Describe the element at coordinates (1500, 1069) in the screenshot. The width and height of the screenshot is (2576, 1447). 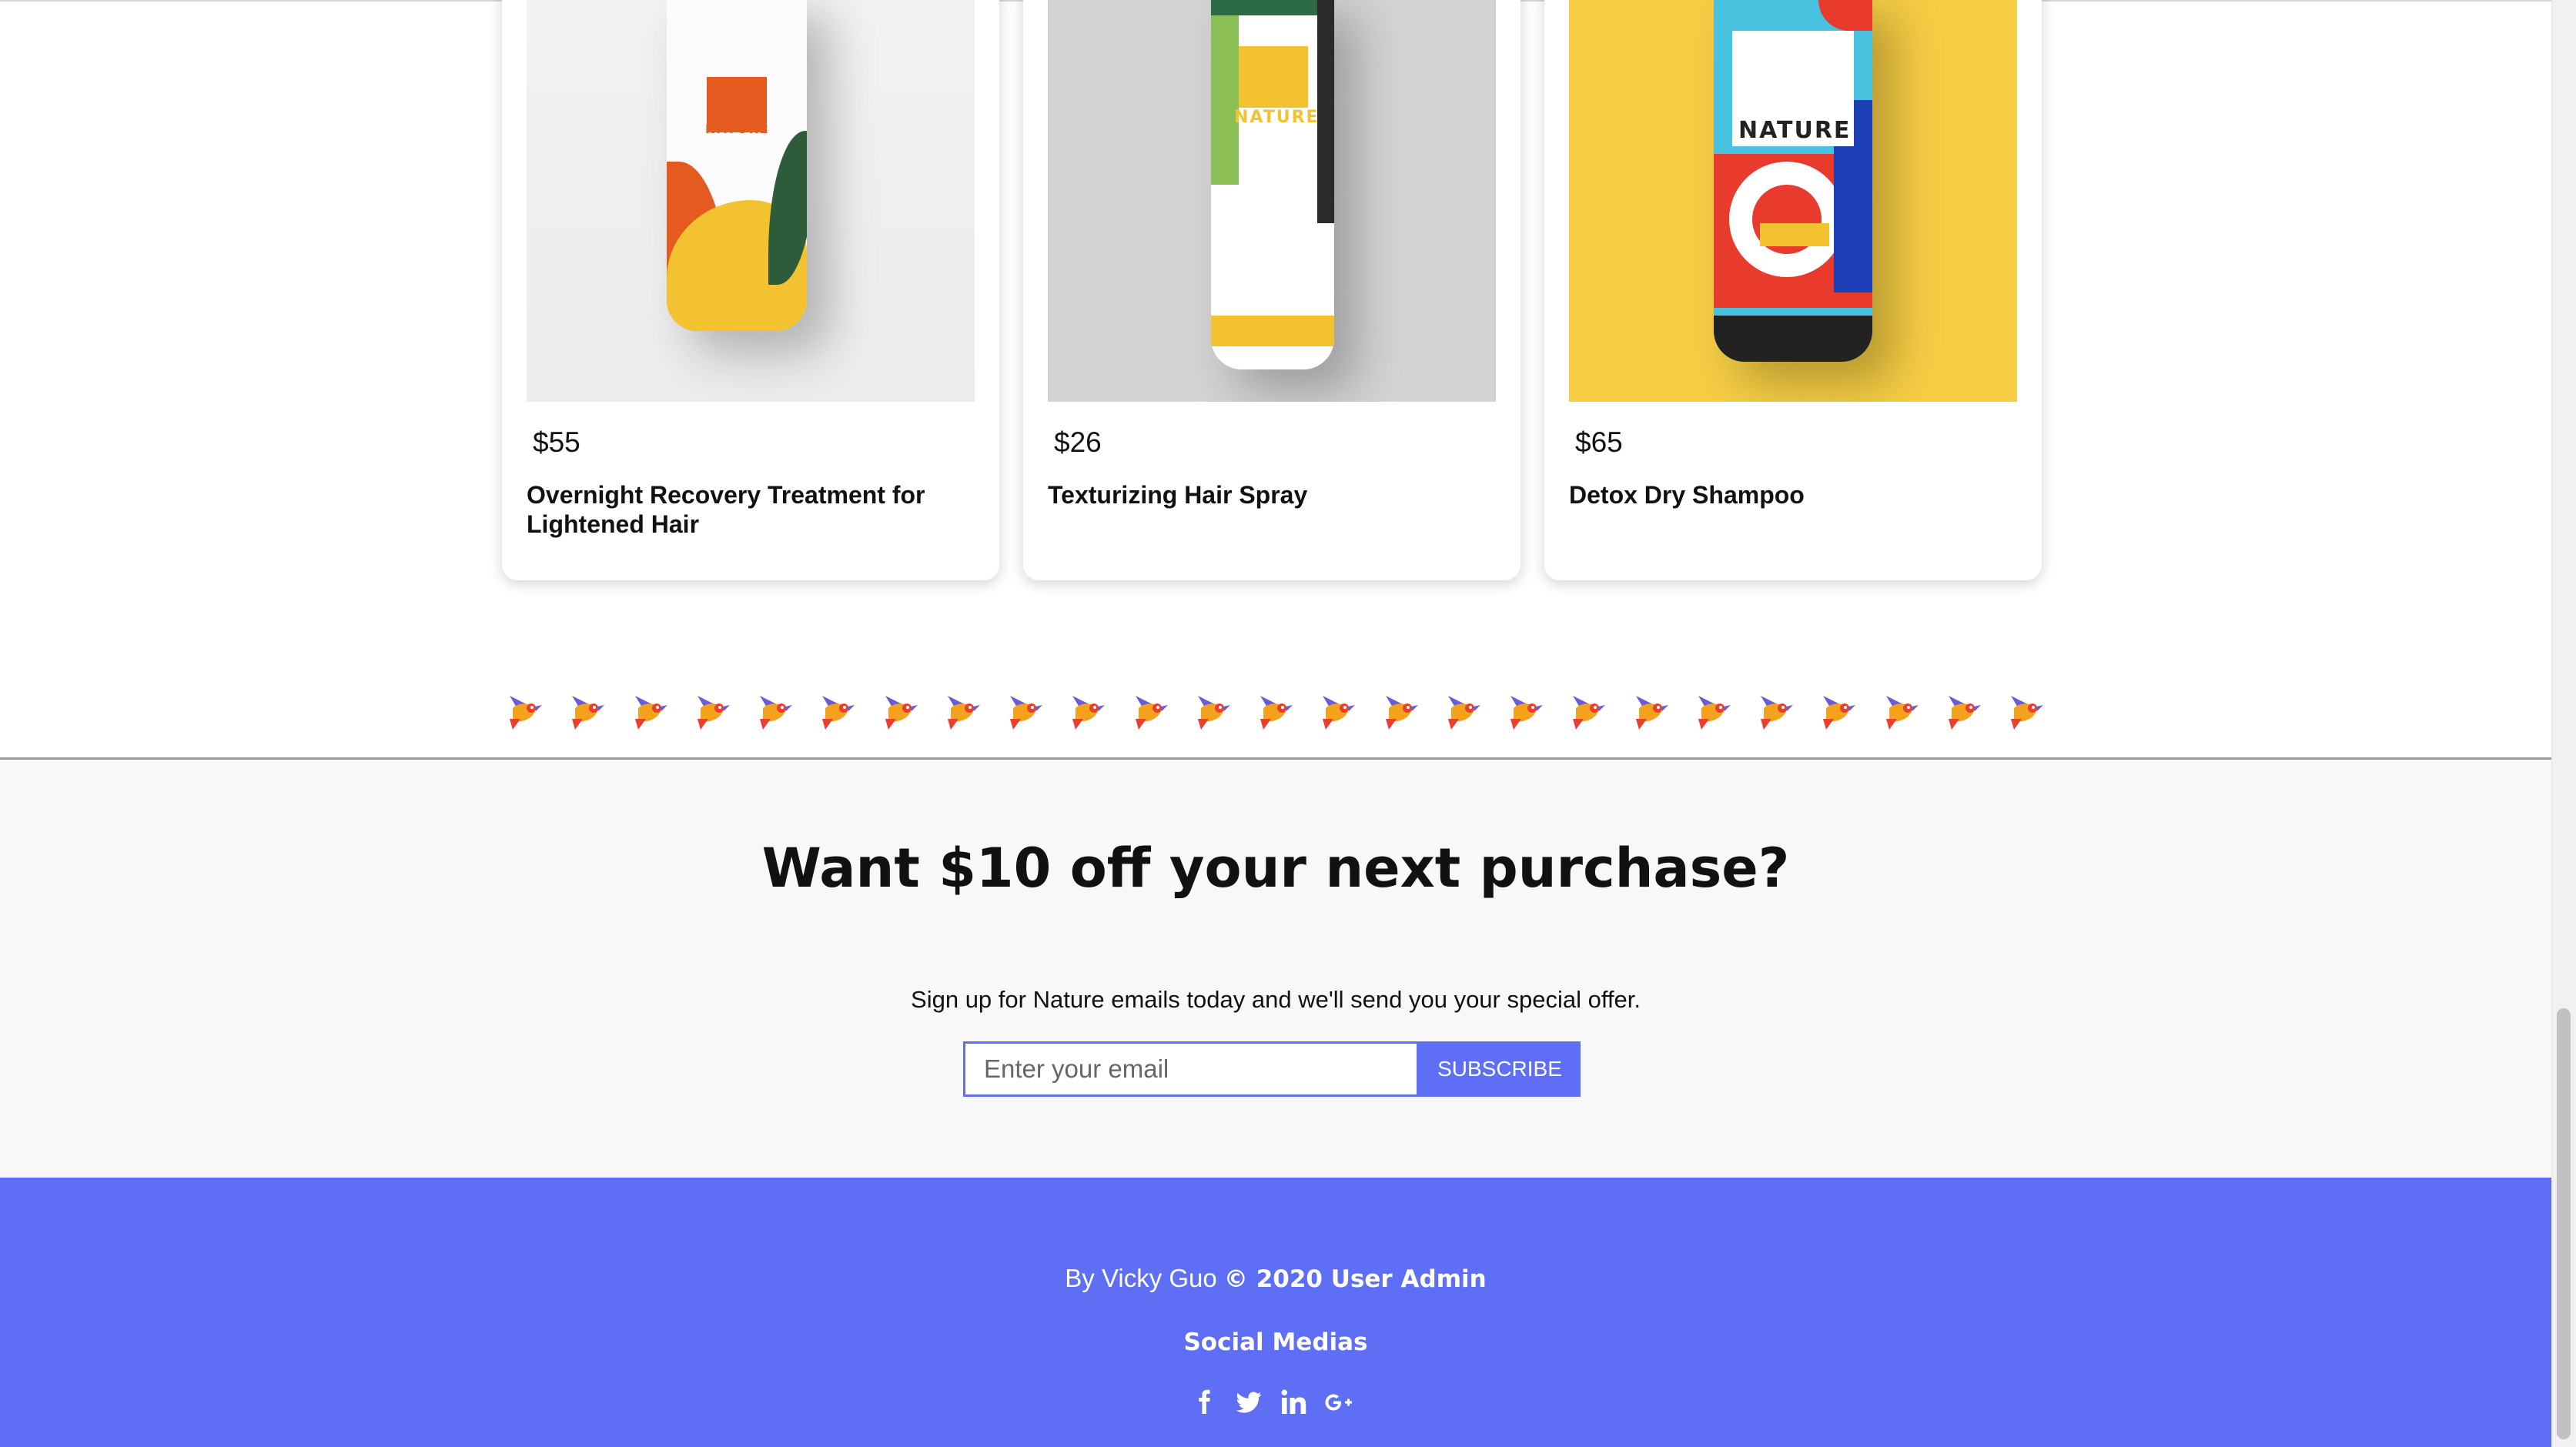
I see `subscribe-button: SUBSCRIBE` at that location.